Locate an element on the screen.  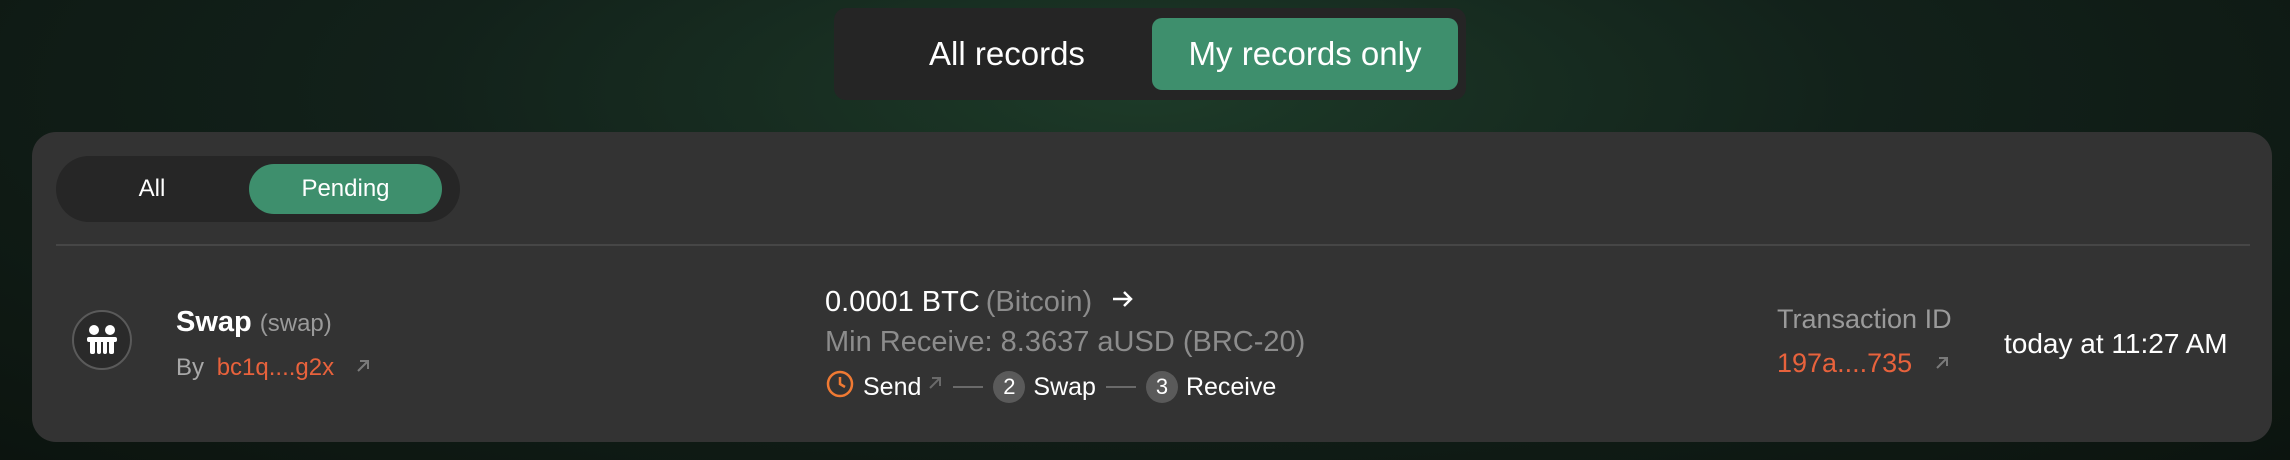
people-icon is located at coordinates (102, 339).